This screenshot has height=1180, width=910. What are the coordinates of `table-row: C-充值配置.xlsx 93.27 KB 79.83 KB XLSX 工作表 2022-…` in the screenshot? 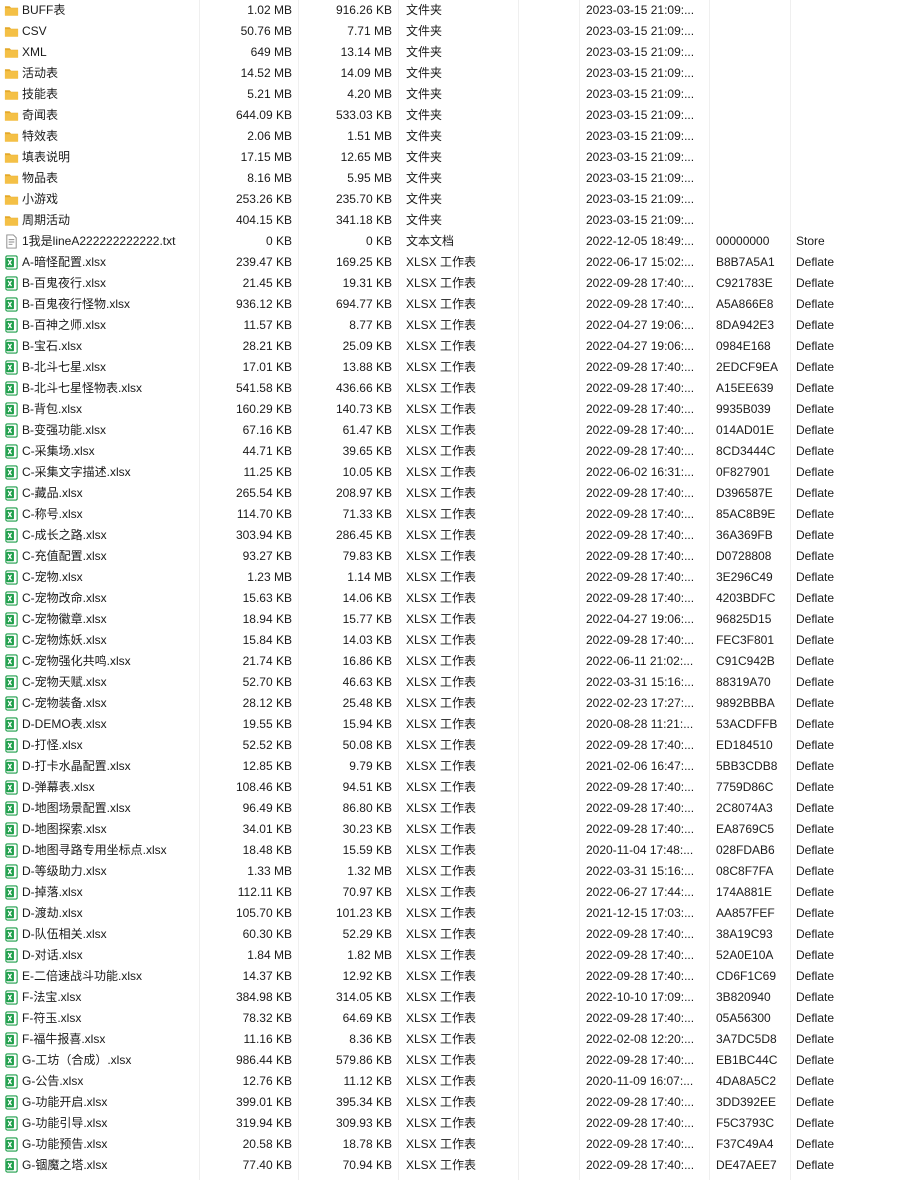 It's located at (455, 556).